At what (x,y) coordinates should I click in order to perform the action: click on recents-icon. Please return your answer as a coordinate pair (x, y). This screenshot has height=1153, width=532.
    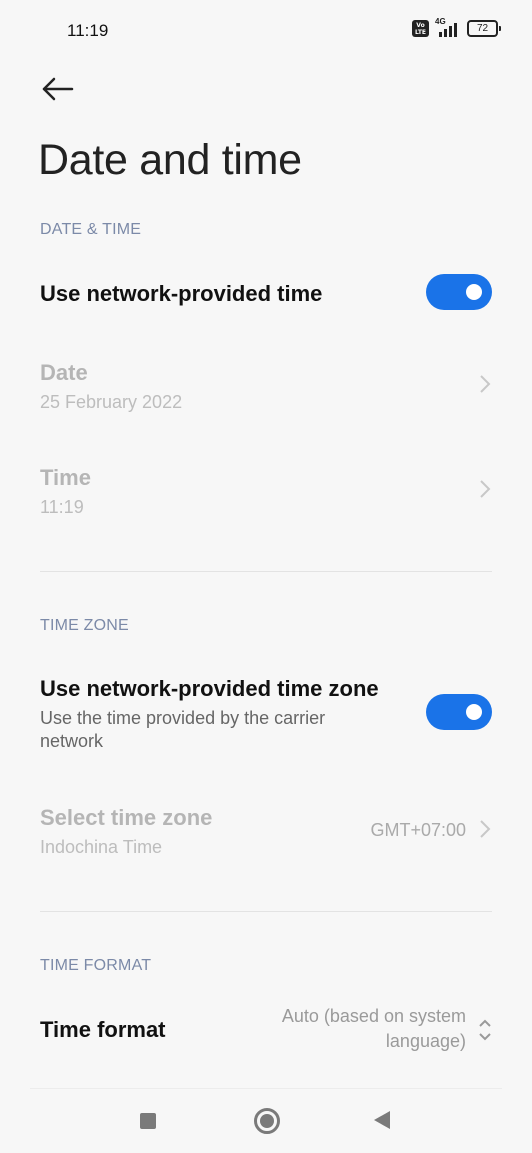
    Looking at the image, I should click on (148, 1121).